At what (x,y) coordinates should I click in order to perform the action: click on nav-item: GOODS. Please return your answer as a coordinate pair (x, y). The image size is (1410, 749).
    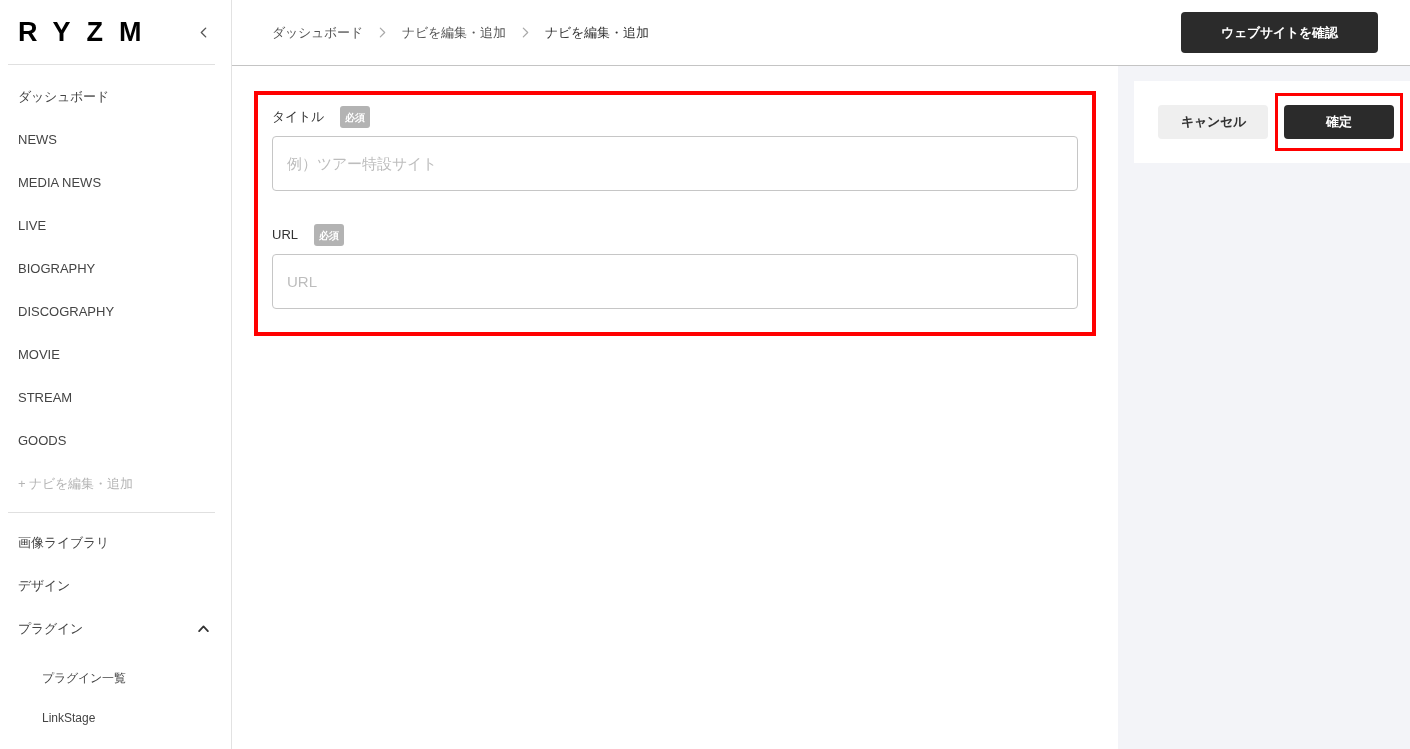
    Looking at the image, I should click on (115, 440).